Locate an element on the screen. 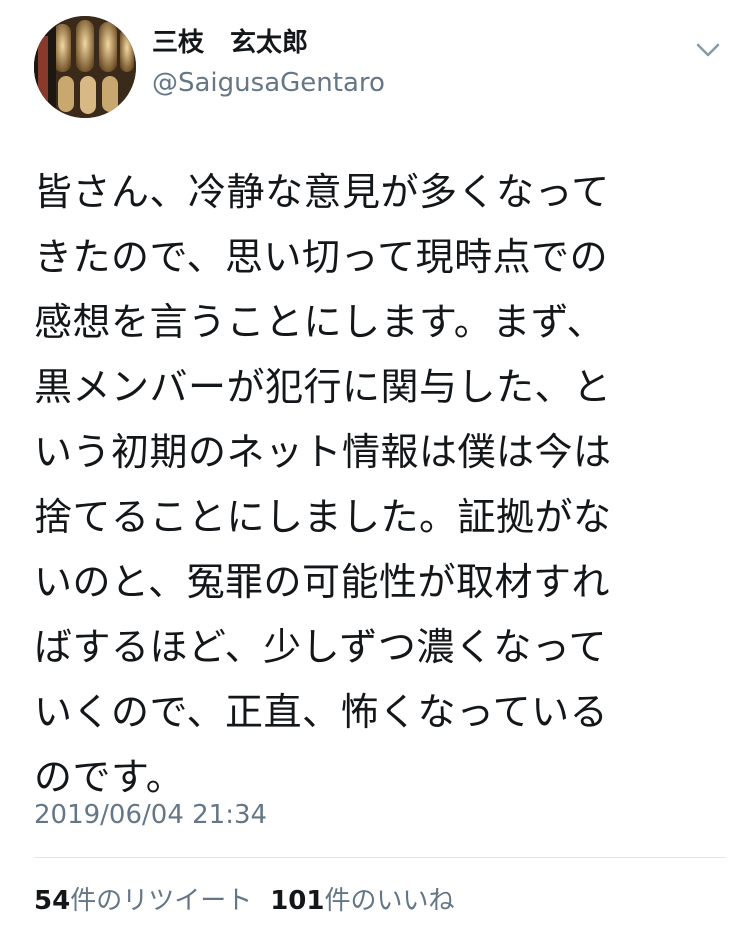  retweets-label: 件のリツイート is located at coordinates (161, 901).